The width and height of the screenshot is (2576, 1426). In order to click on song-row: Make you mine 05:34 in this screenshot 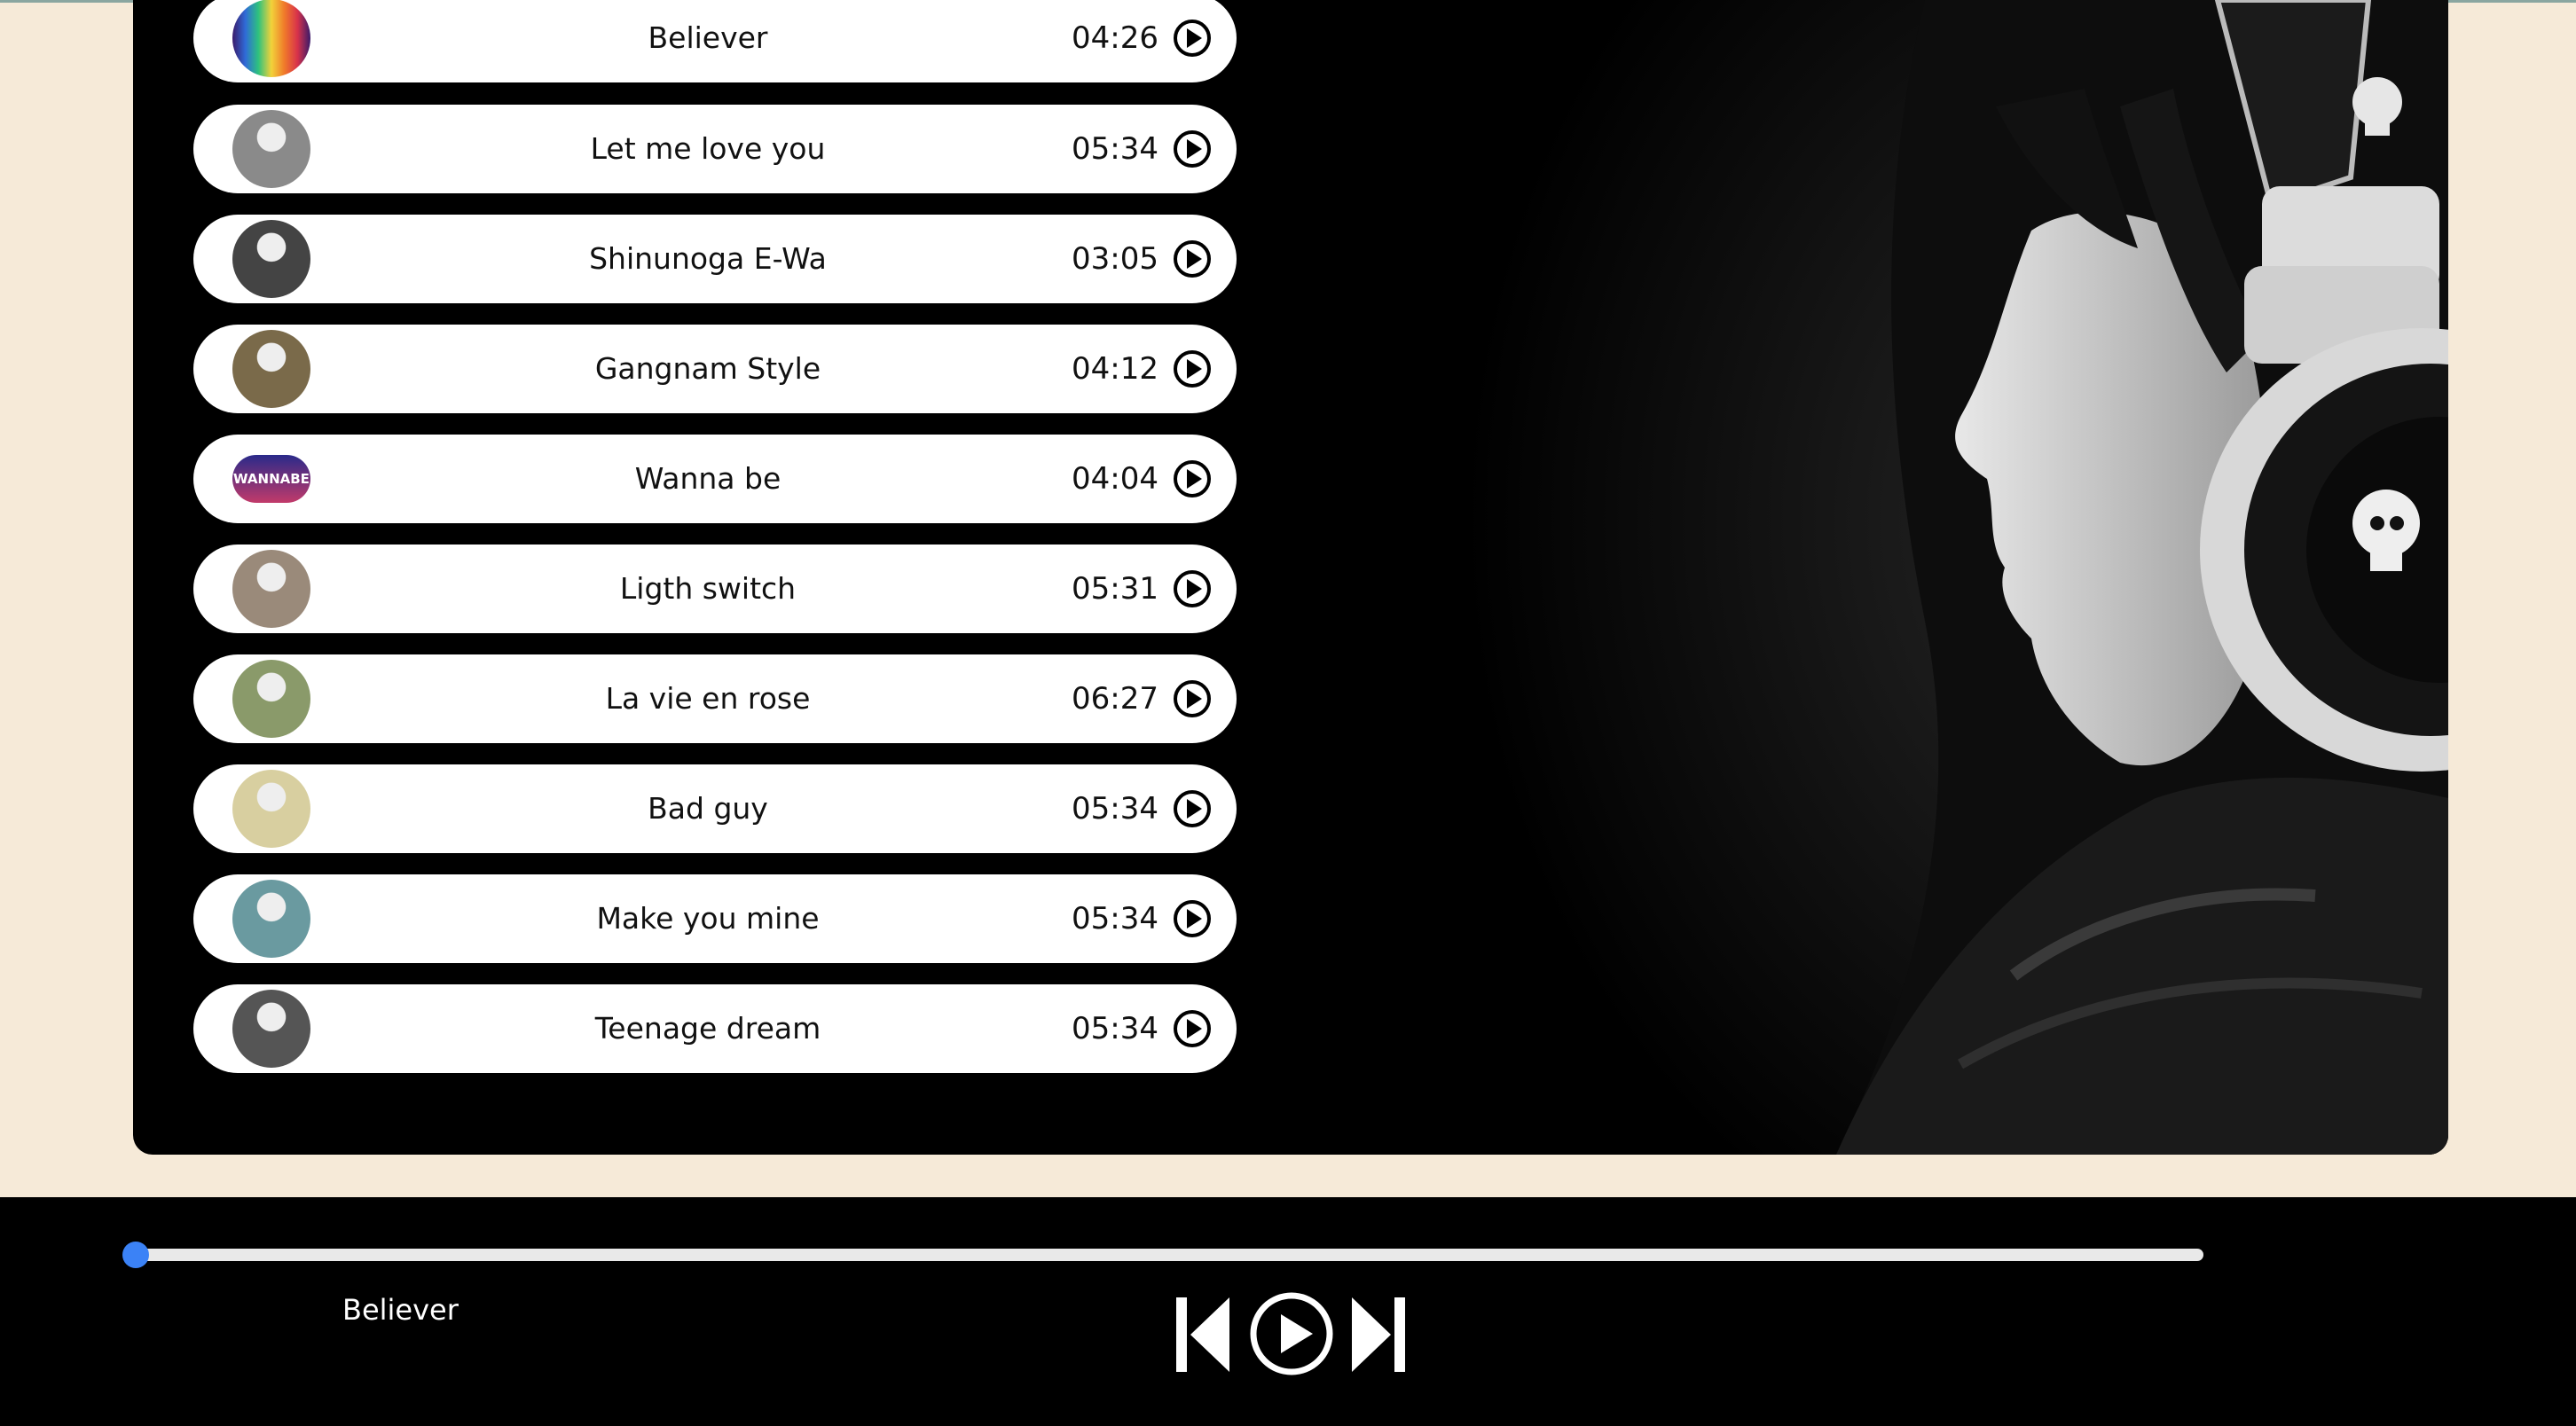, I will do `click(715, 919)`.